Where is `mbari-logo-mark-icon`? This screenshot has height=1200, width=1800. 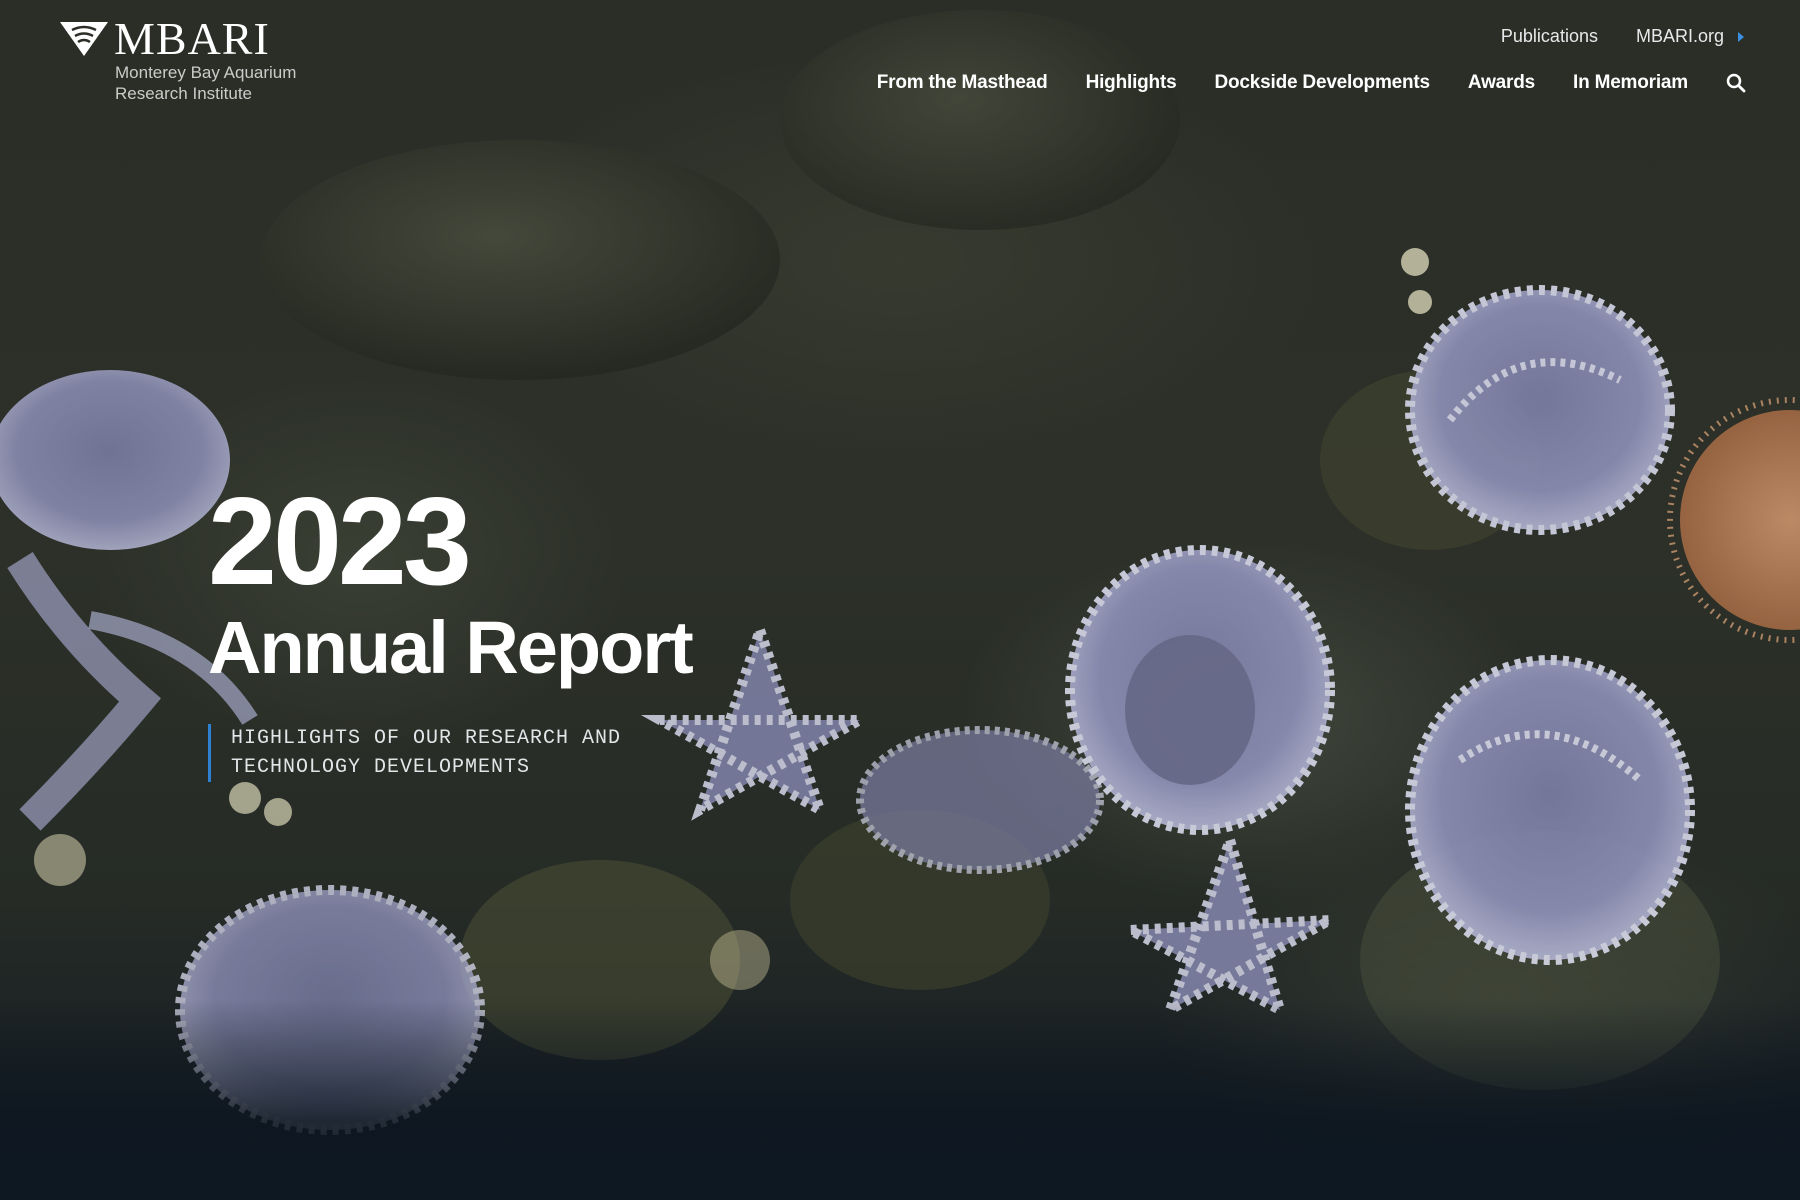 mbari-logo-mark-icon is located at coordinates (84, 39).